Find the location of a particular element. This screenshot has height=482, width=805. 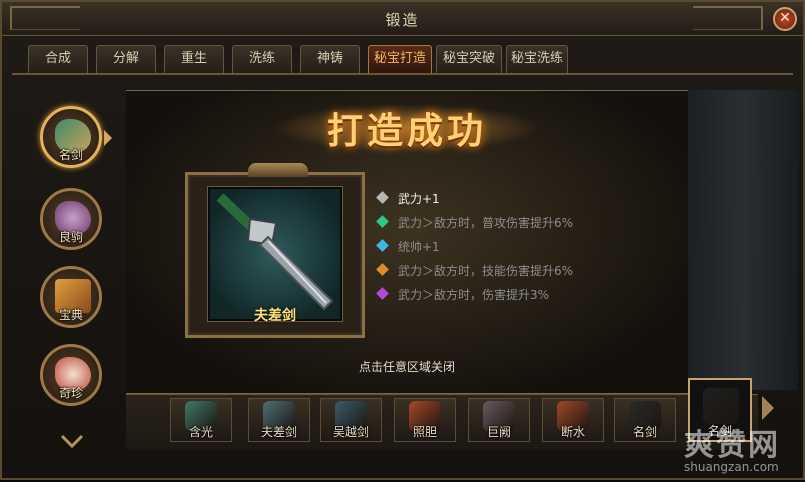

sidebar-item-rare-treasure: 奇珍 is located at coordinates (71, 375).